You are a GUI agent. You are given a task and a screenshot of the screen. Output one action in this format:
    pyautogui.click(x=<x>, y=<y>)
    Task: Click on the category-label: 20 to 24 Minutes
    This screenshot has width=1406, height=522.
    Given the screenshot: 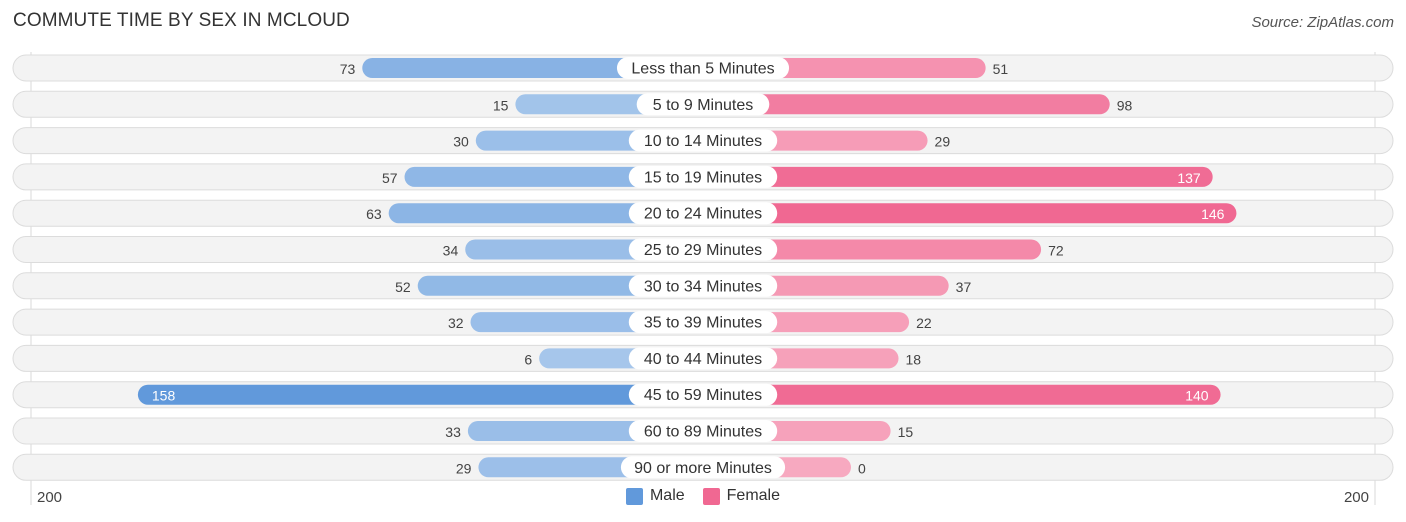 What is the action you would take?
    pyautogui.click(x=703, y=214)
    